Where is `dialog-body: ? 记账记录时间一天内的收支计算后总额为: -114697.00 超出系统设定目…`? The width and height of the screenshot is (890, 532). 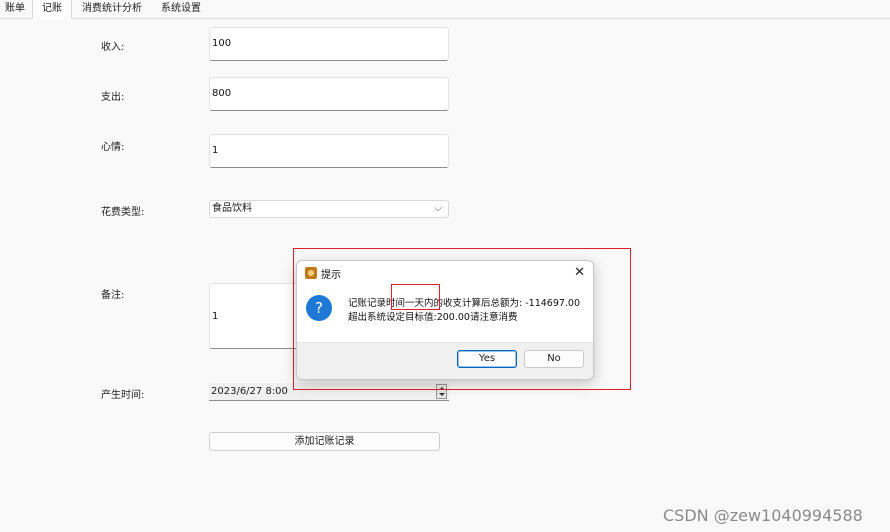 dialog-body: ? 记账记录时间一天内的收支计算后总额为: -114697.00 超出系统设定目… is located at coordinates (445, 315).